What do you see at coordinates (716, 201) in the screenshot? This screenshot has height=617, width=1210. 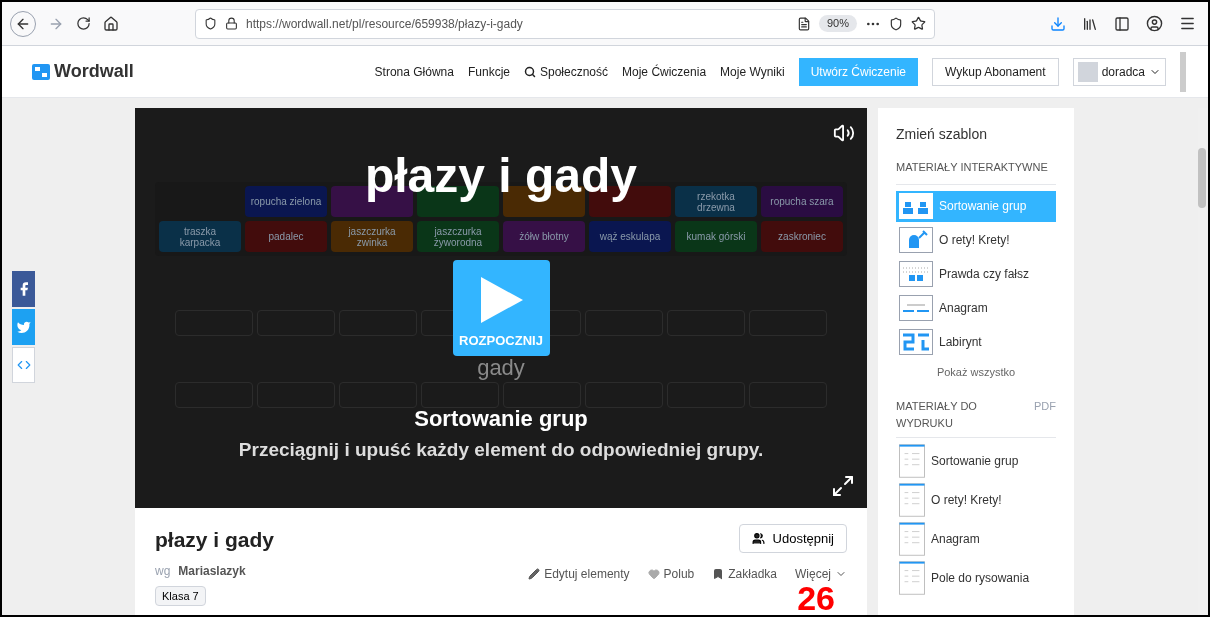 I see `word-tile: rzekotka drzewna` at bounding box center [716, 201].